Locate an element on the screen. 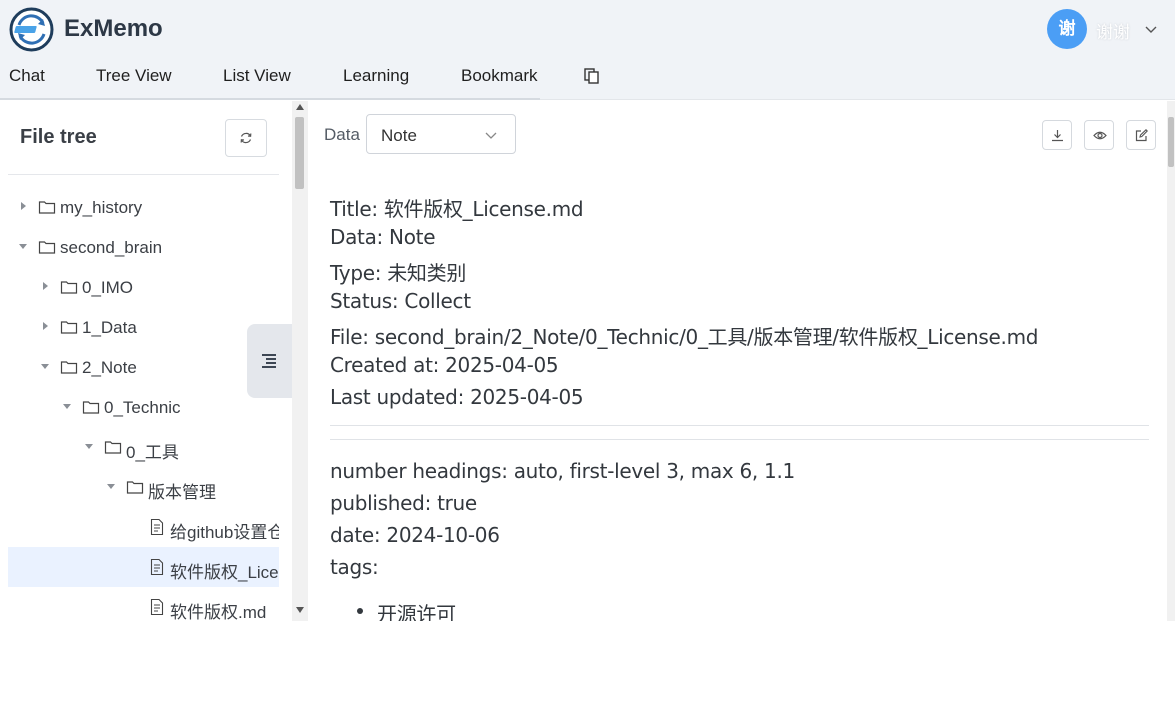  tree-folder: second_brain is located at coordinates (143, 247).